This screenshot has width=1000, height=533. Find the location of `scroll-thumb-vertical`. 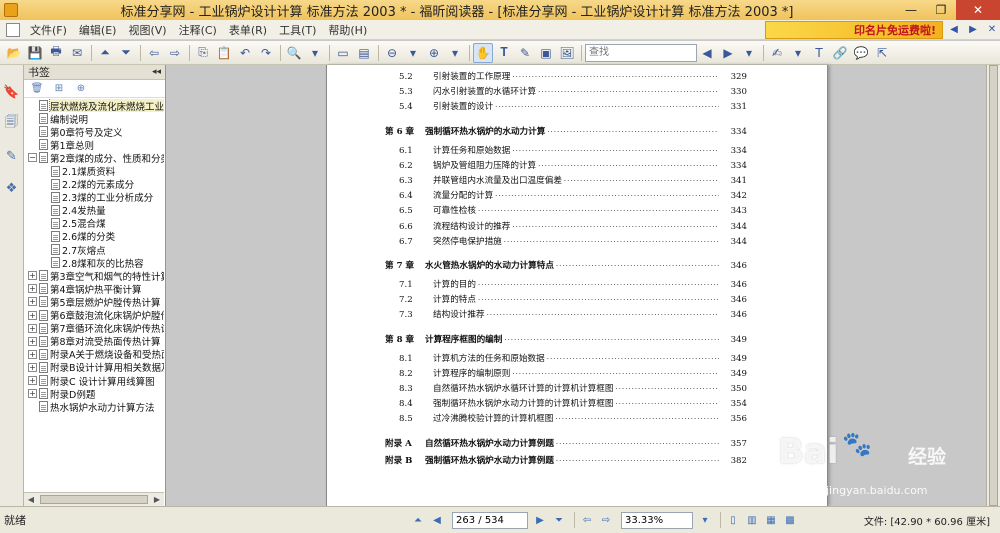

scroll-thumb-vertical is located at coordinates (993, 285).